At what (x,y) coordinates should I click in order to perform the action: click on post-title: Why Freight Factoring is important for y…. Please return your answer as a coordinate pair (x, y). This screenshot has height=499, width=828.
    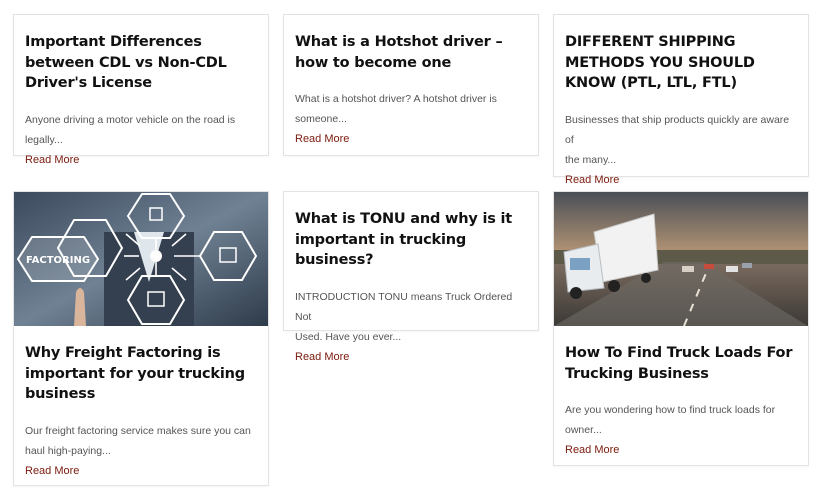
    Looking at the image, I should click on (141, 374).